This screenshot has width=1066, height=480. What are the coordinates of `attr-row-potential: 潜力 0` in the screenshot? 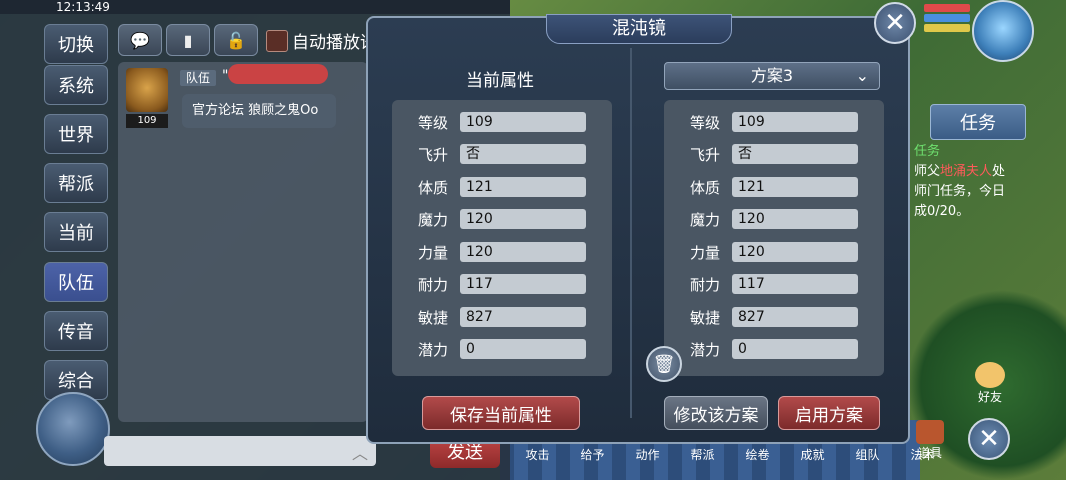 It's located at (497, 349).